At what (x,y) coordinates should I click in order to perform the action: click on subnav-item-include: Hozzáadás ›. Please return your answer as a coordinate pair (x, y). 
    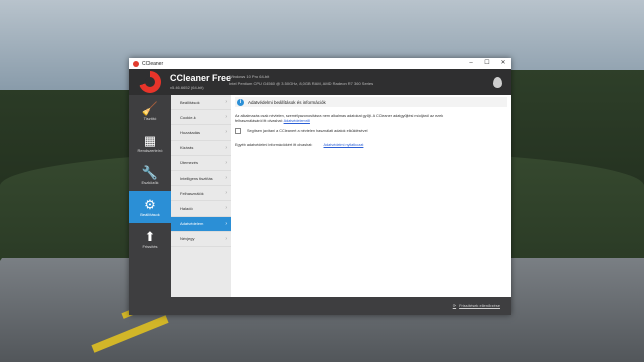
    Looking at the image, I should click on (201, 133).